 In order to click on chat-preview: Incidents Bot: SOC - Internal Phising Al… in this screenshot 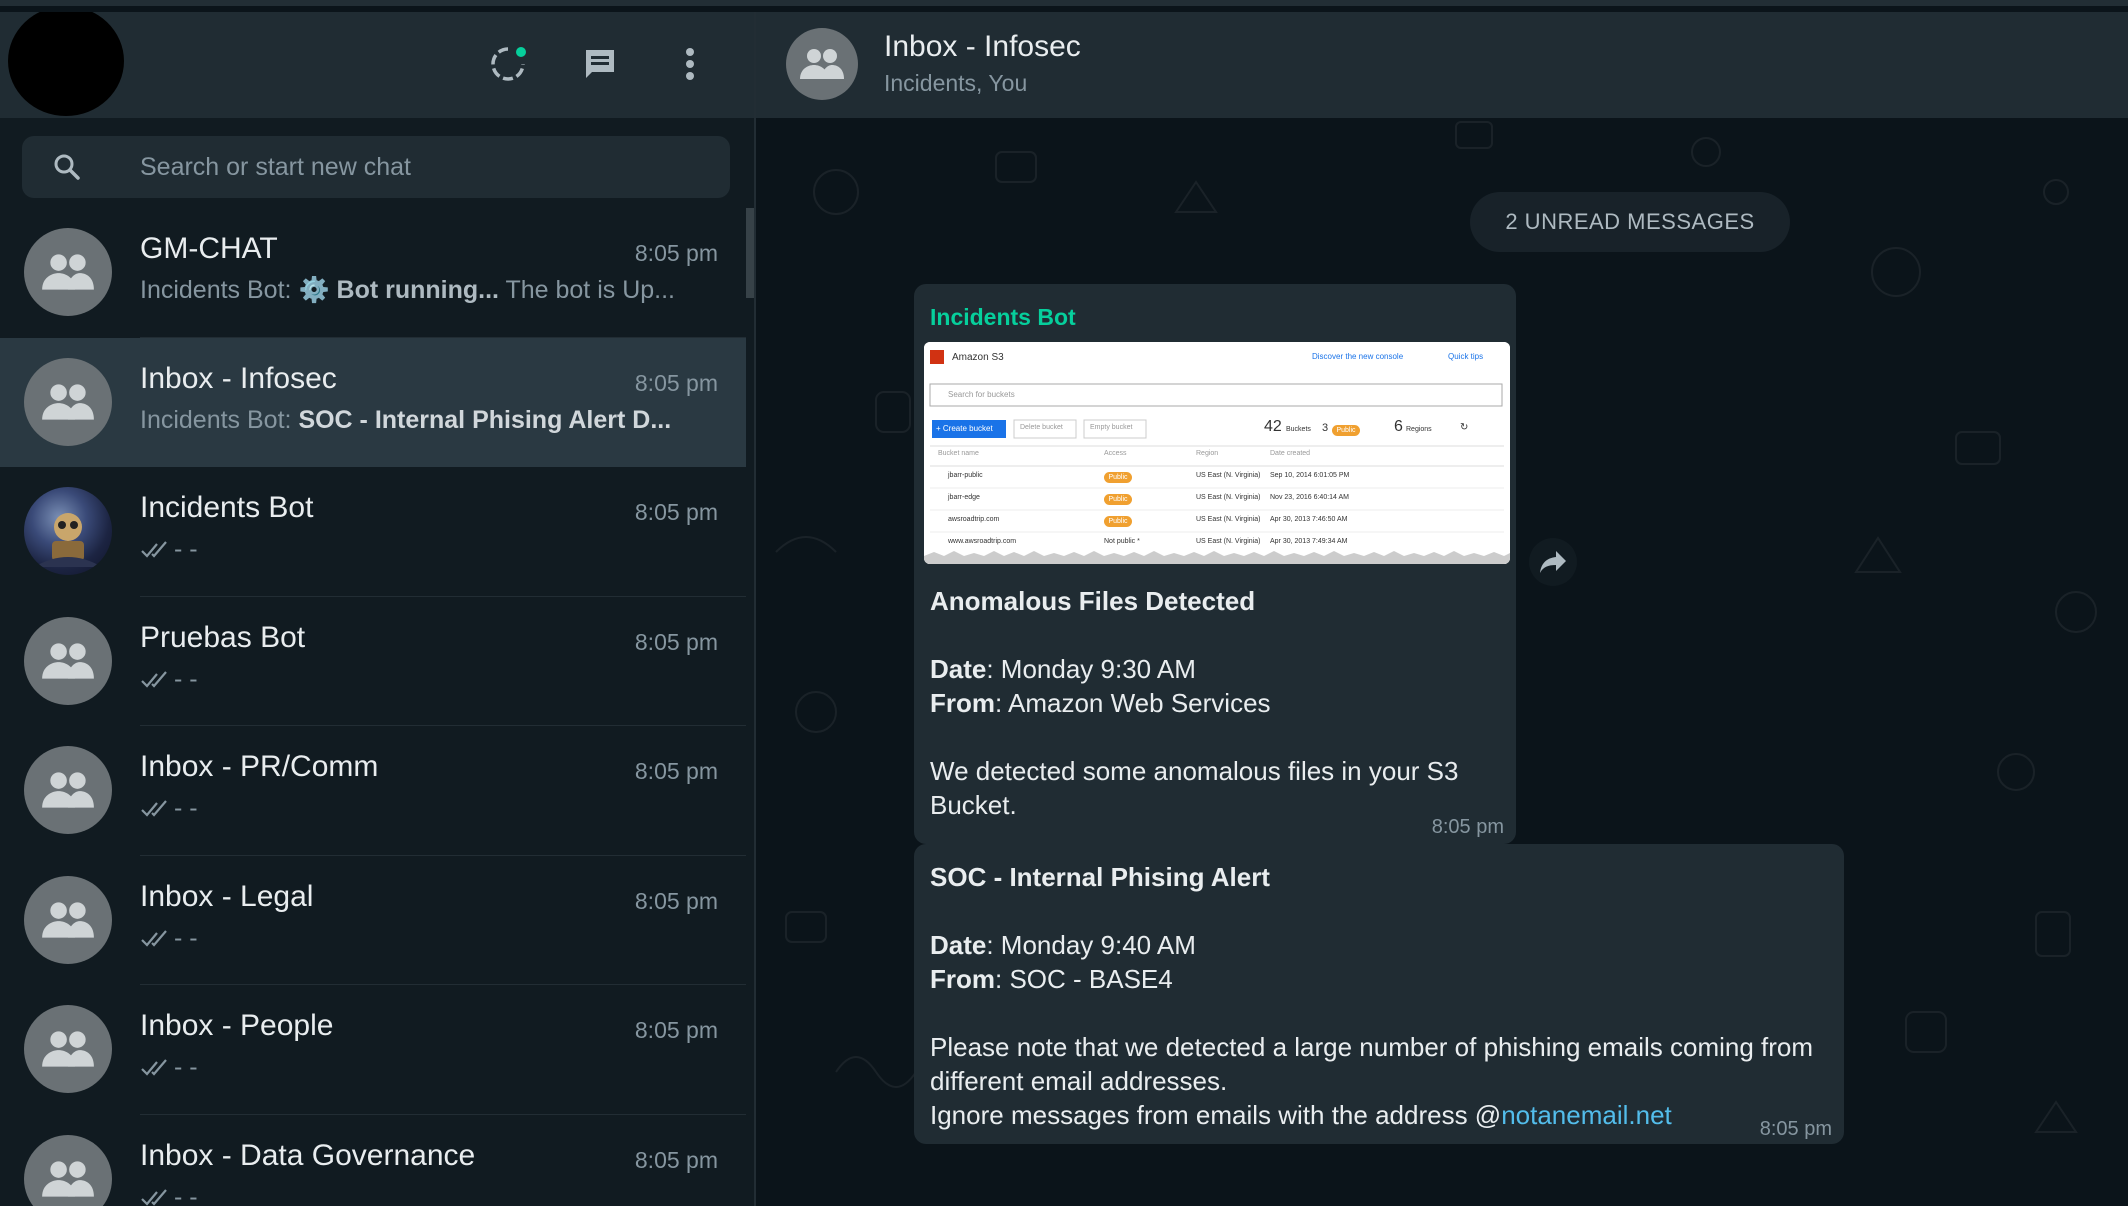, I will do `click(430, 420)`.